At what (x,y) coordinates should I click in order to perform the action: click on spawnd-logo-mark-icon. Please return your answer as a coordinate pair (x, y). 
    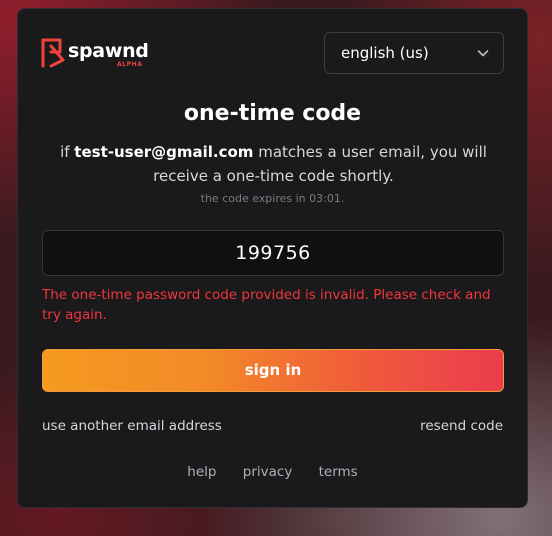
    Looking at the image, I should click on (53, 53).